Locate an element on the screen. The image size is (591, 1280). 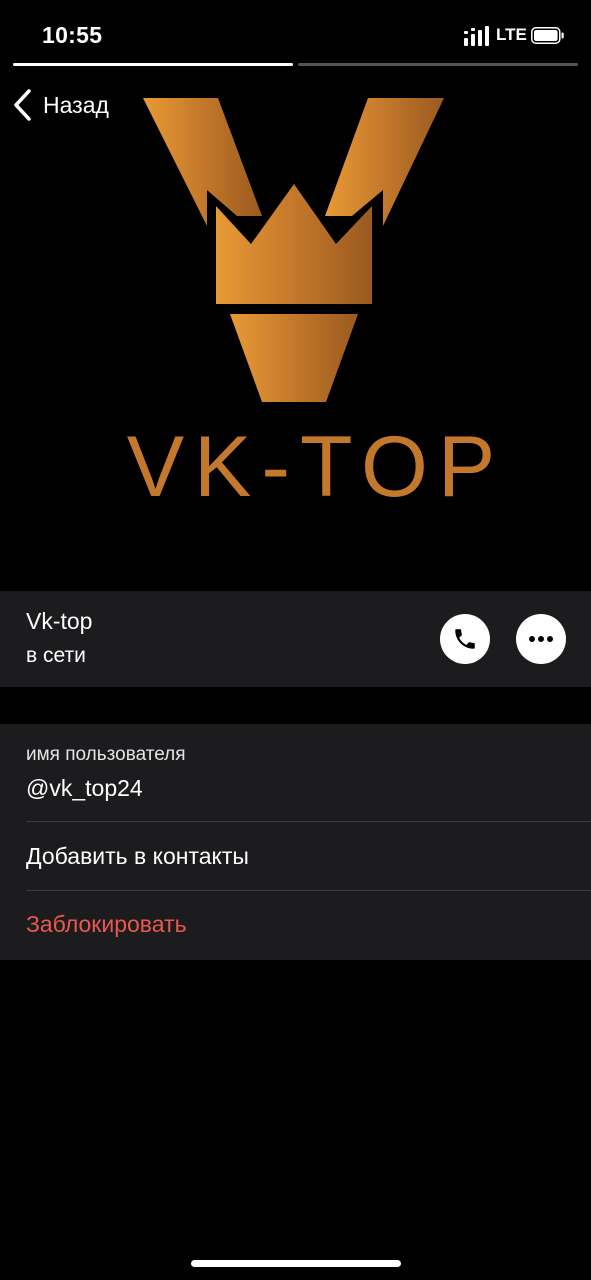
phone-icon is located at coordinates (465, 639).